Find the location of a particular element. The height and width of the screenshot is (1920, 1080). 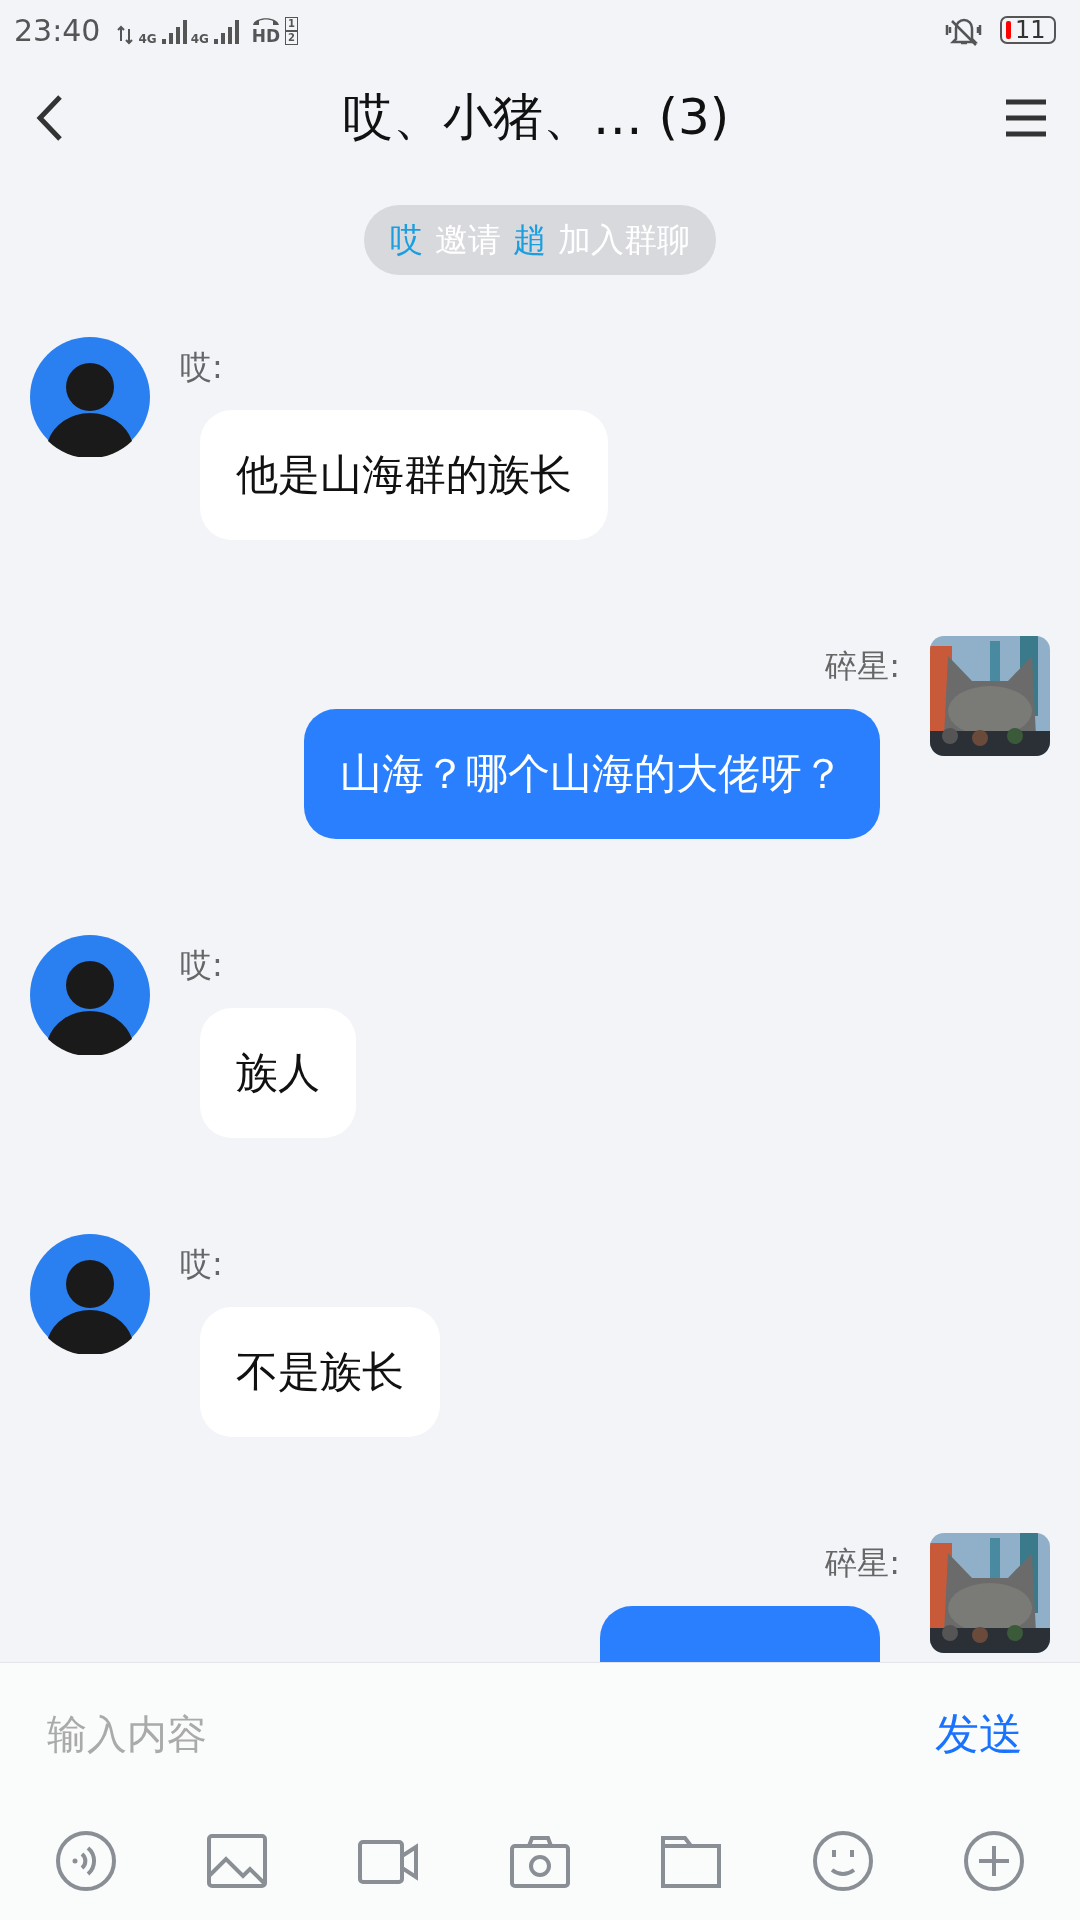

data-arrows-icon is located at coordinates (125, 35).